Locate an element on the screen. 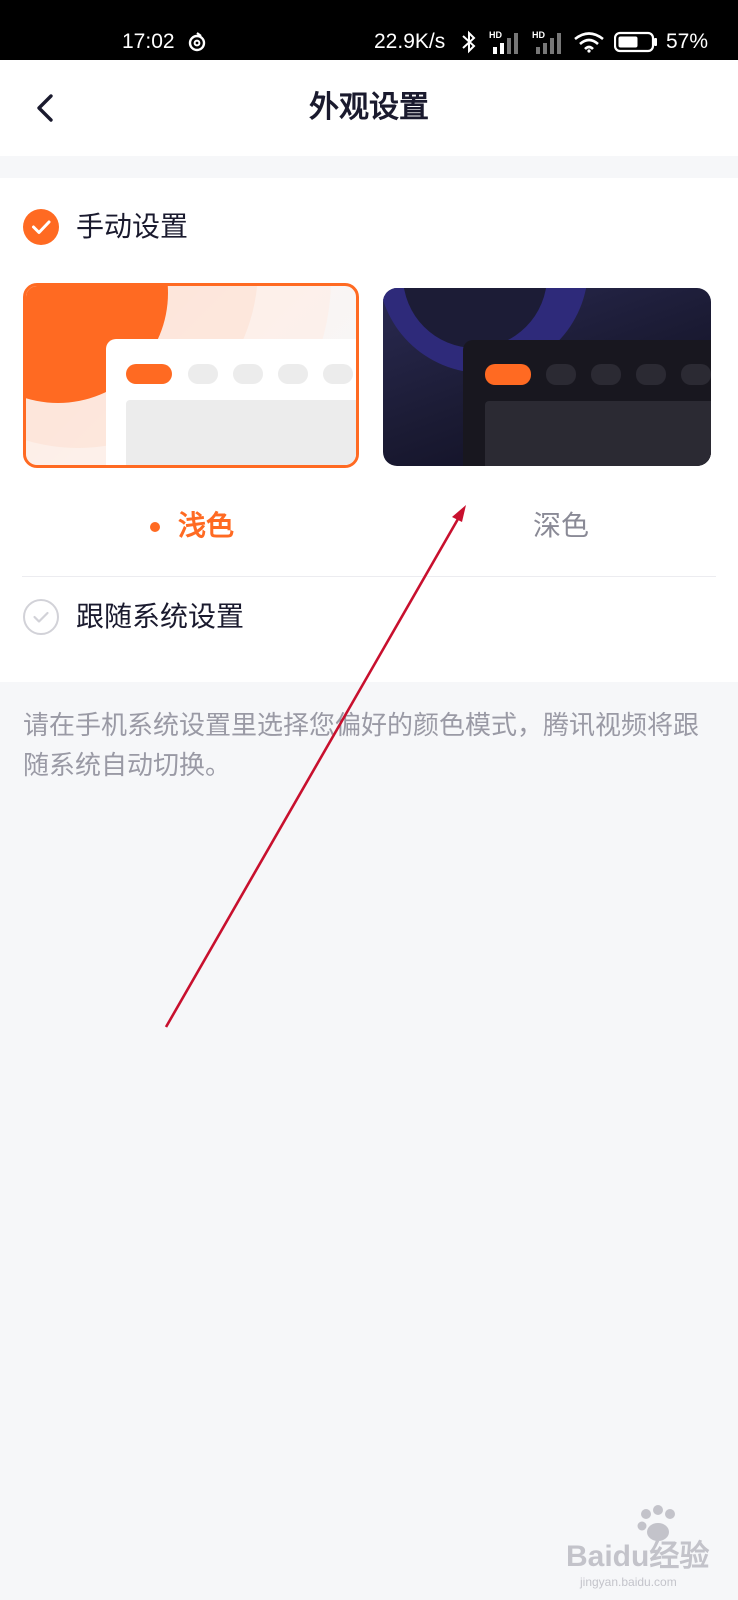 The width and height of the screenshot is (738, 1600). page-title: 外观设置 is located at coordinates (369, 107).